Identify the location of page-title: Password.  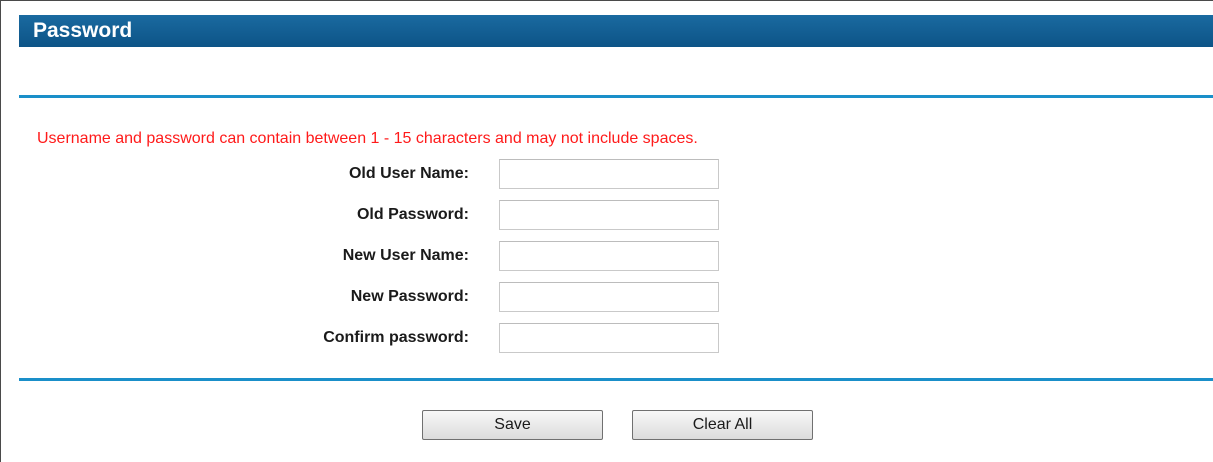
(83, 30).